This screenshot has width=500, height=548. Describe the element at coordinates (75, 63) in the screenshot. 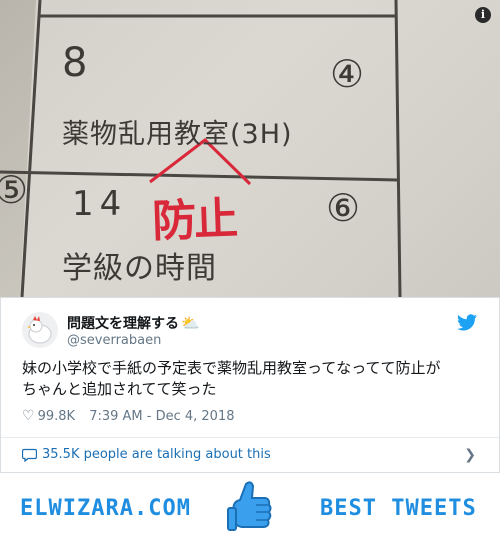

I see `row1-number: 8` at that location.